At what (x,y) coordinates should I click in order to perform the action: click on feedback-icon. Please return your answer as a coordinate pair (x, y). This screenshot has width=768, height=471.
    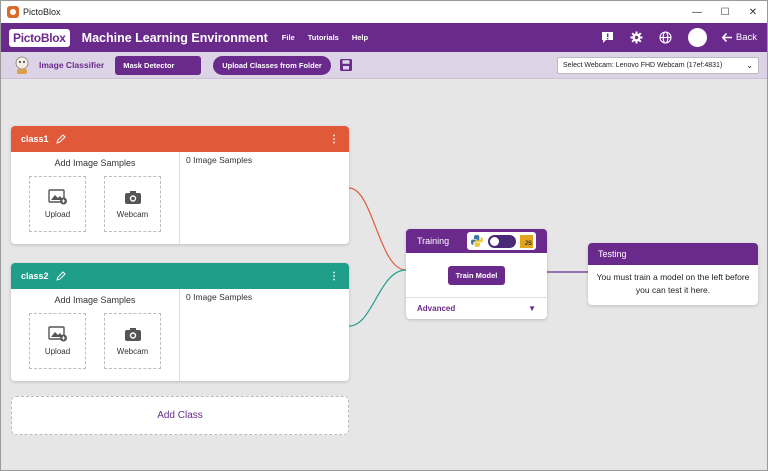
    Looking at the image, I should click on (608, 38).